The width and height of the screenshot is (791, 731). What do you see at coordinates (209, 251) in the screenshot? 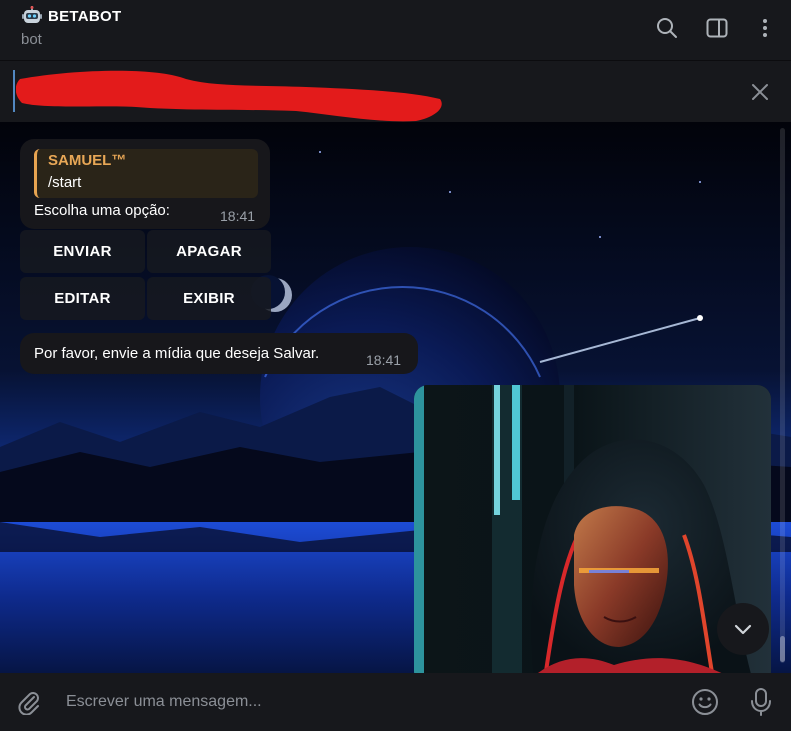
I see `apagar-button: APAGAR` at bounding box center [209, 251].